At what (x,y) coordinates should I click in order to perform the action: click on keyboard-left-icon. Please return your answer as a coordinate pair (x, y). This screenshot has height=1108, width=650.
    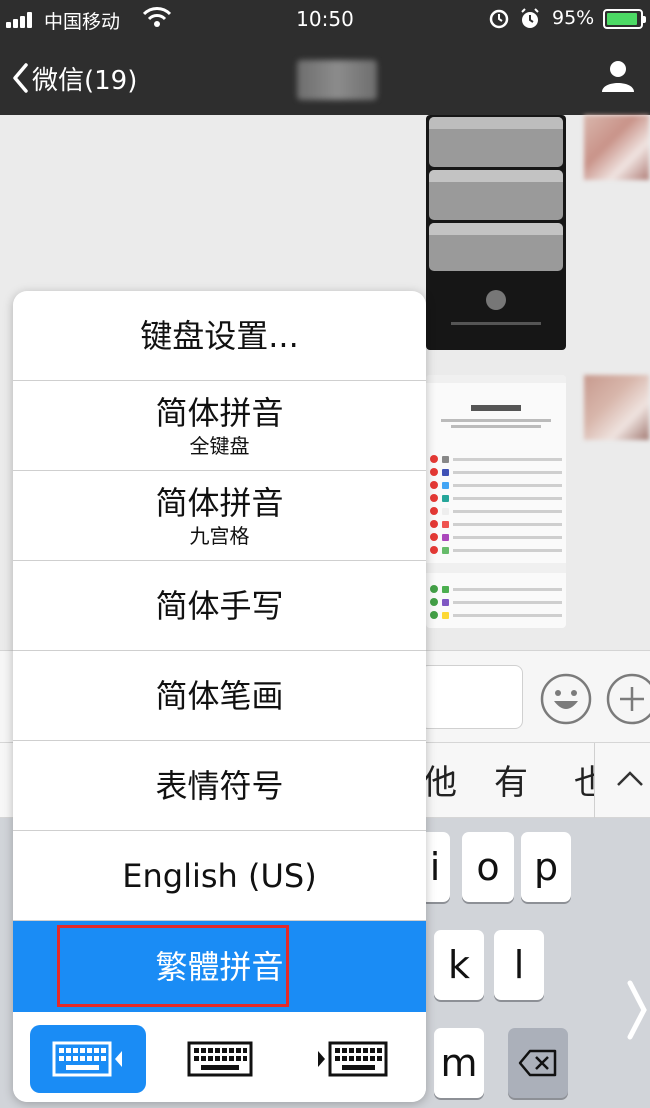
    Looking at the image, I should click on (87, 1059).